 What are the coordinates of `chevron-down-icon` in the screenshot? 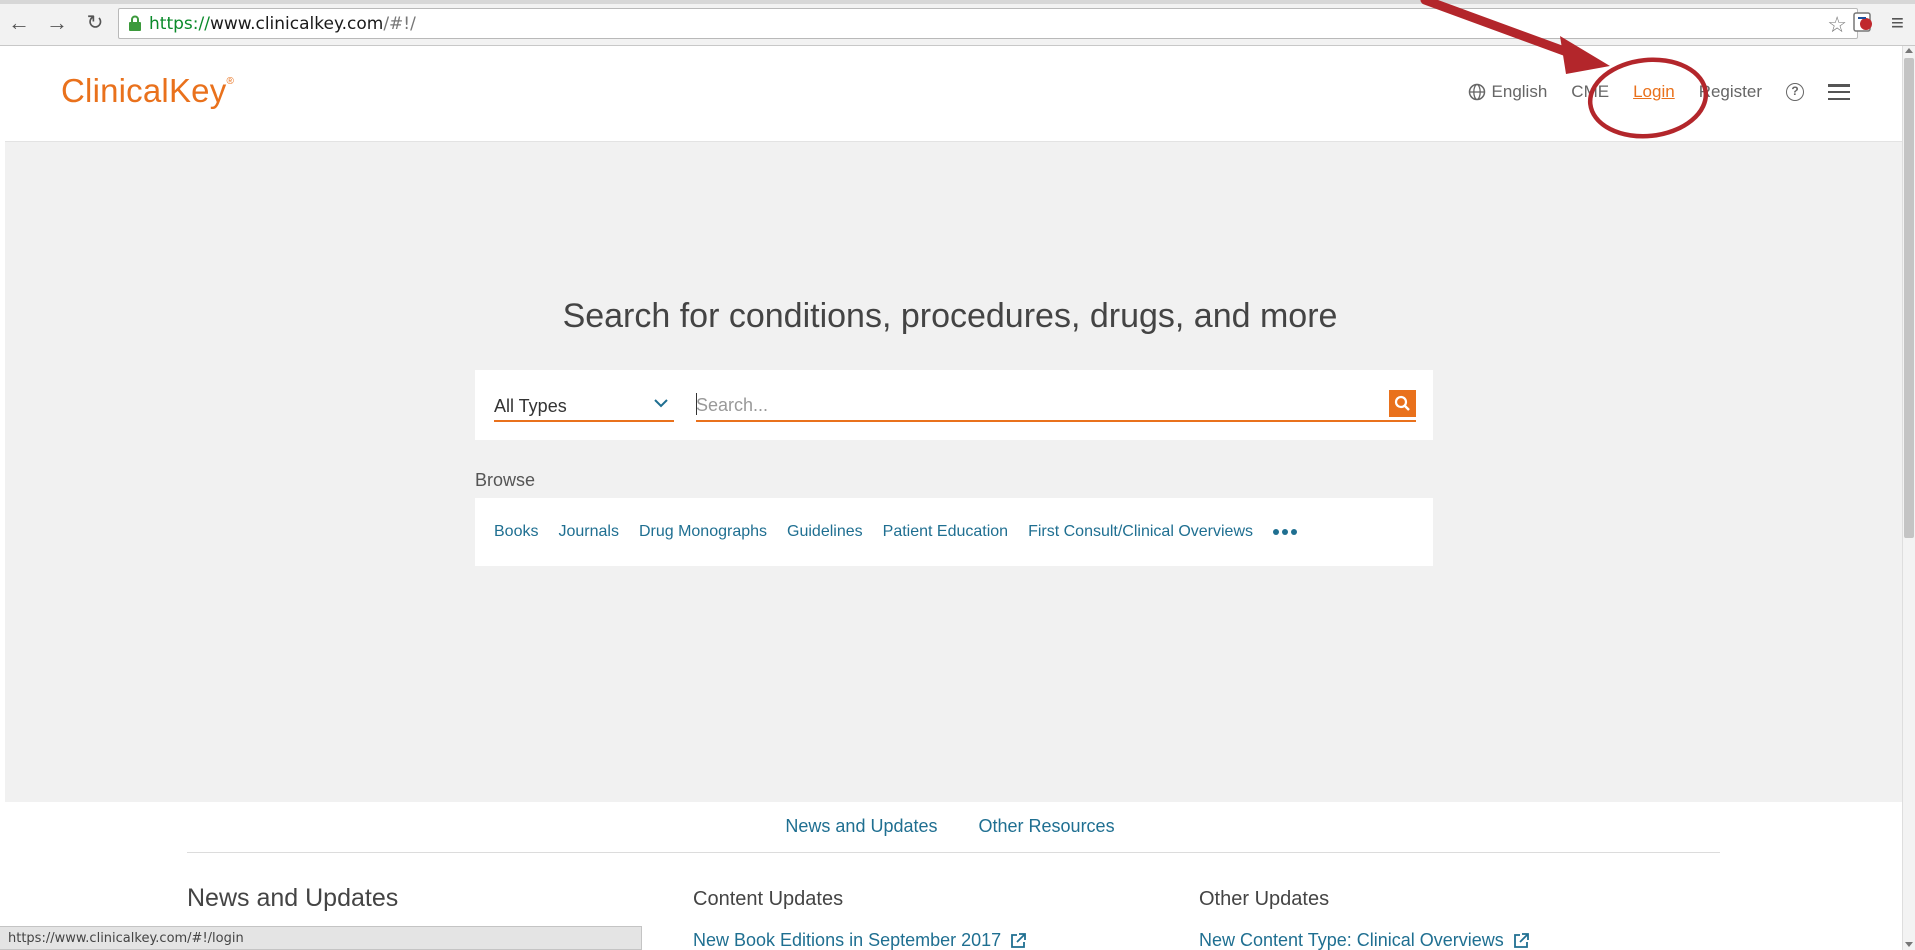 It's located at (661, 403).